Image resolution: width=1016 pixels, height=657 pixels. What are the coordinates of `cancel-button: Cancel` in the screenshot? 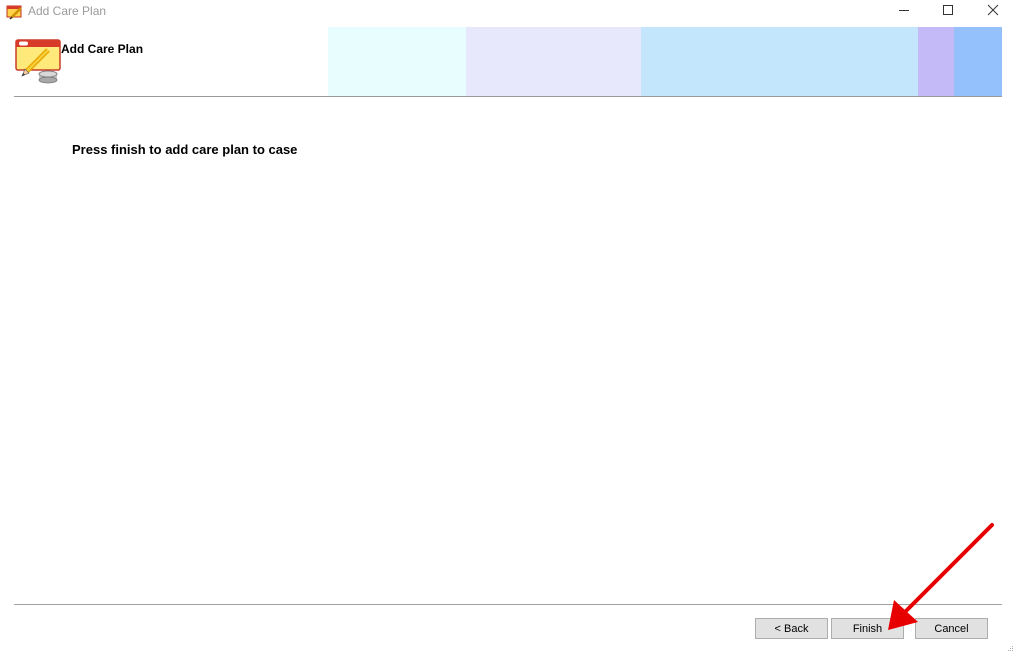 It's located at (951, 628).